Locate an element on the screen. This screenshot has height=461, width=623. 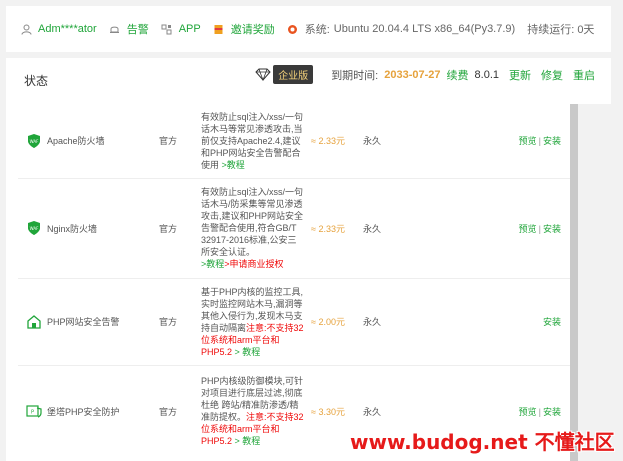
svg-text: P is located at coordinates (32, 413).